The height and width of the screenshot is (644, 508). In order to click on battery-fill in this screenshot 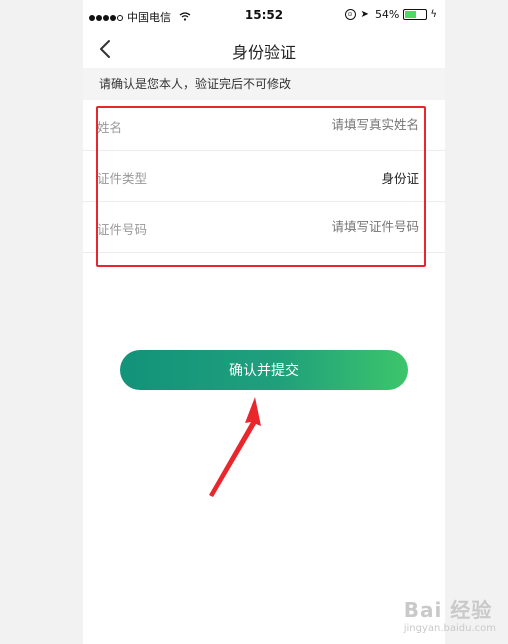, I will do `click(411, 14)`.